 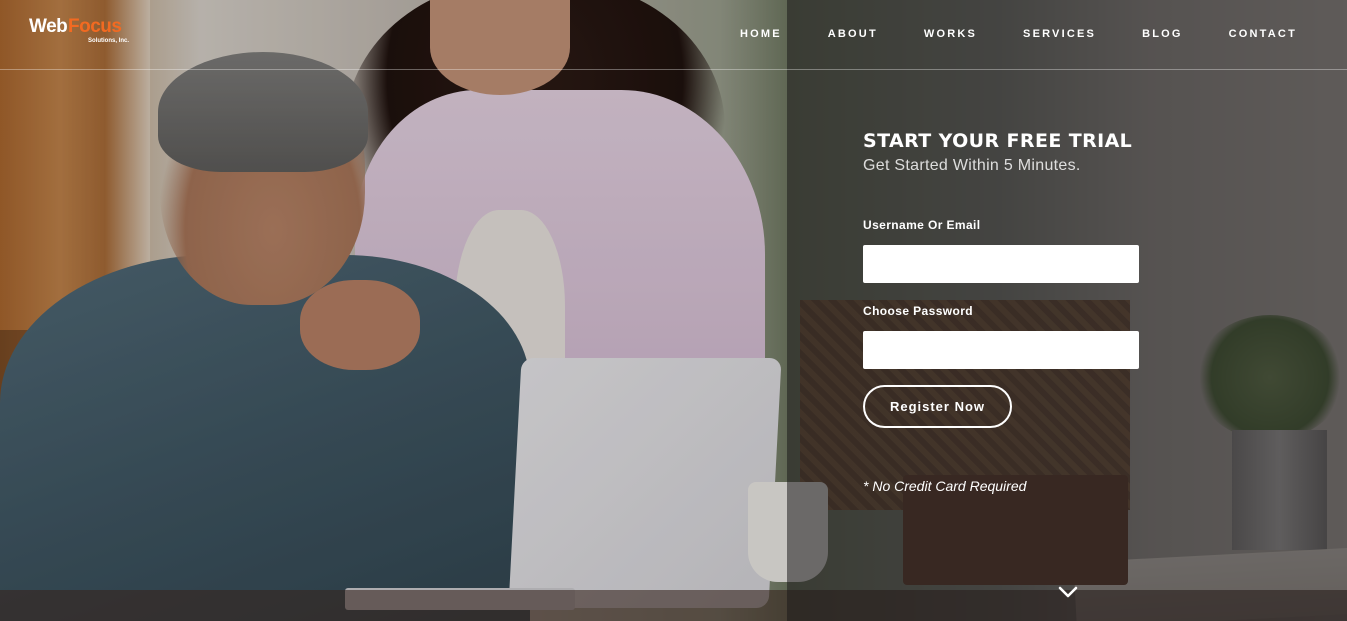 What do you see at coordinates (95, 26) in the screenshot?
I see `logo-text-focus: Focus` at bounding box center [95, 26].